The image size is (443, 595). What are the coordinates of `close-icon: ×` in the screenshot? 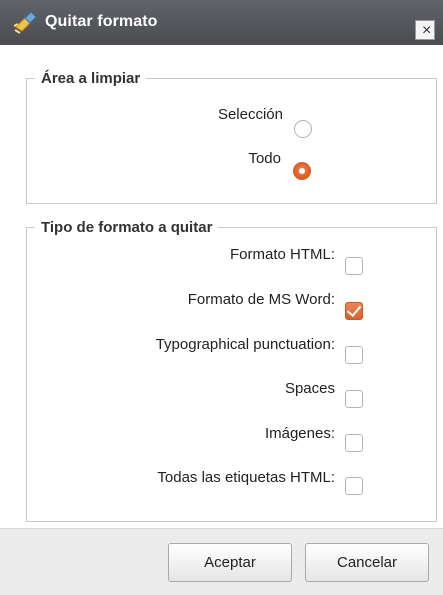 It's located at (427, 30).